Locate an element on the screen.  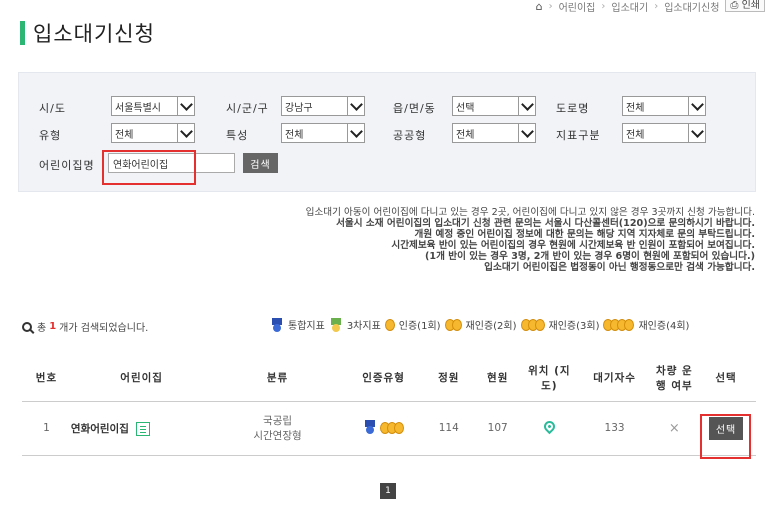
sido-value: 서울특별시 is located at coordinates (138, 108).